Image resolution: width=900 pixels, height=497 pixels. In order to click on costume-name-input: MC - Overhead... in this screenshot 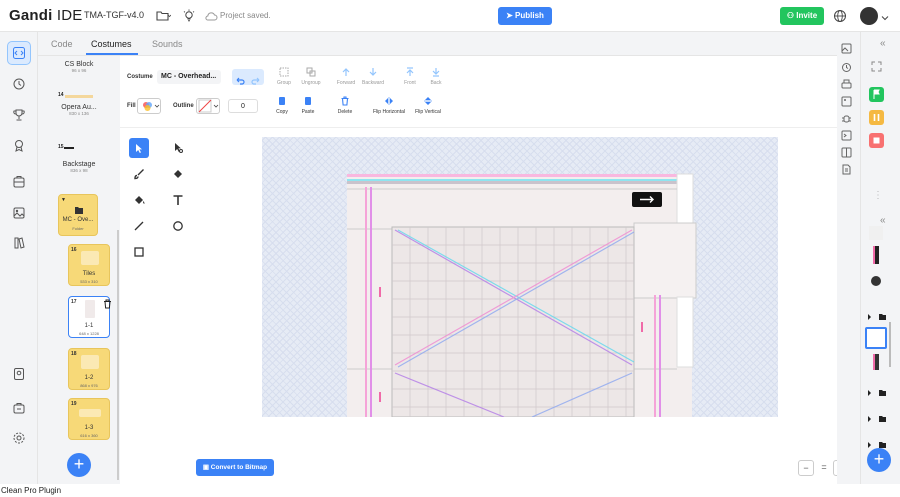, I will do `click(189, 77)`.